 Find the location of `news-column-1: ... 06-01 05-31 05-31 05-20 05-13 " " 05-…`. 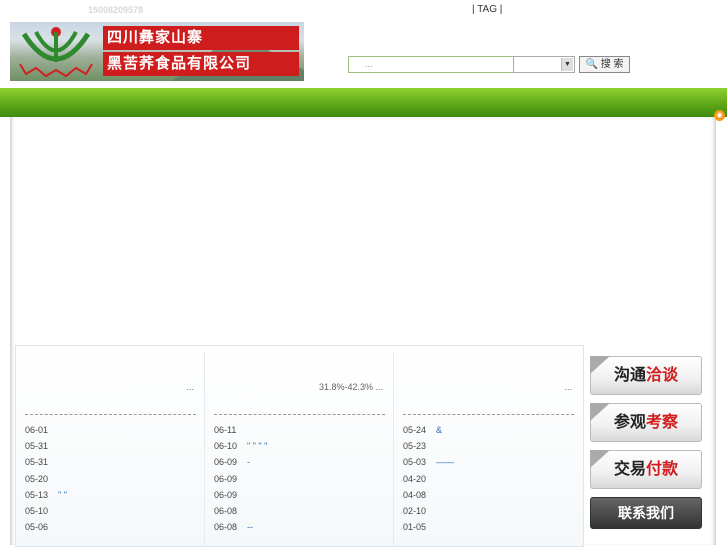

news-column-1: ... 06-01 05-31 05-31 05-20 05-13 " " 05-… is located at coordinates (110, 449).